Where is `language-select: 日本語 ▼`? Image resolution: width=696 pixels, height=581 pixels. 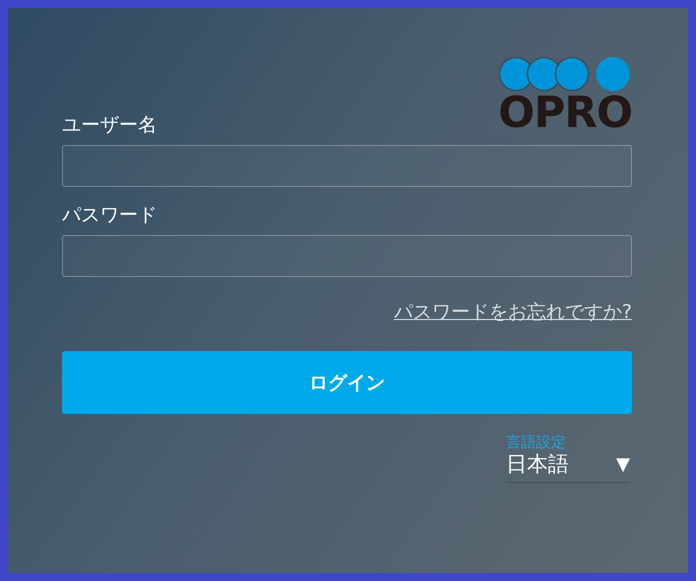
language-select: 日本語 ▼ is located at coordinates (568, 467).